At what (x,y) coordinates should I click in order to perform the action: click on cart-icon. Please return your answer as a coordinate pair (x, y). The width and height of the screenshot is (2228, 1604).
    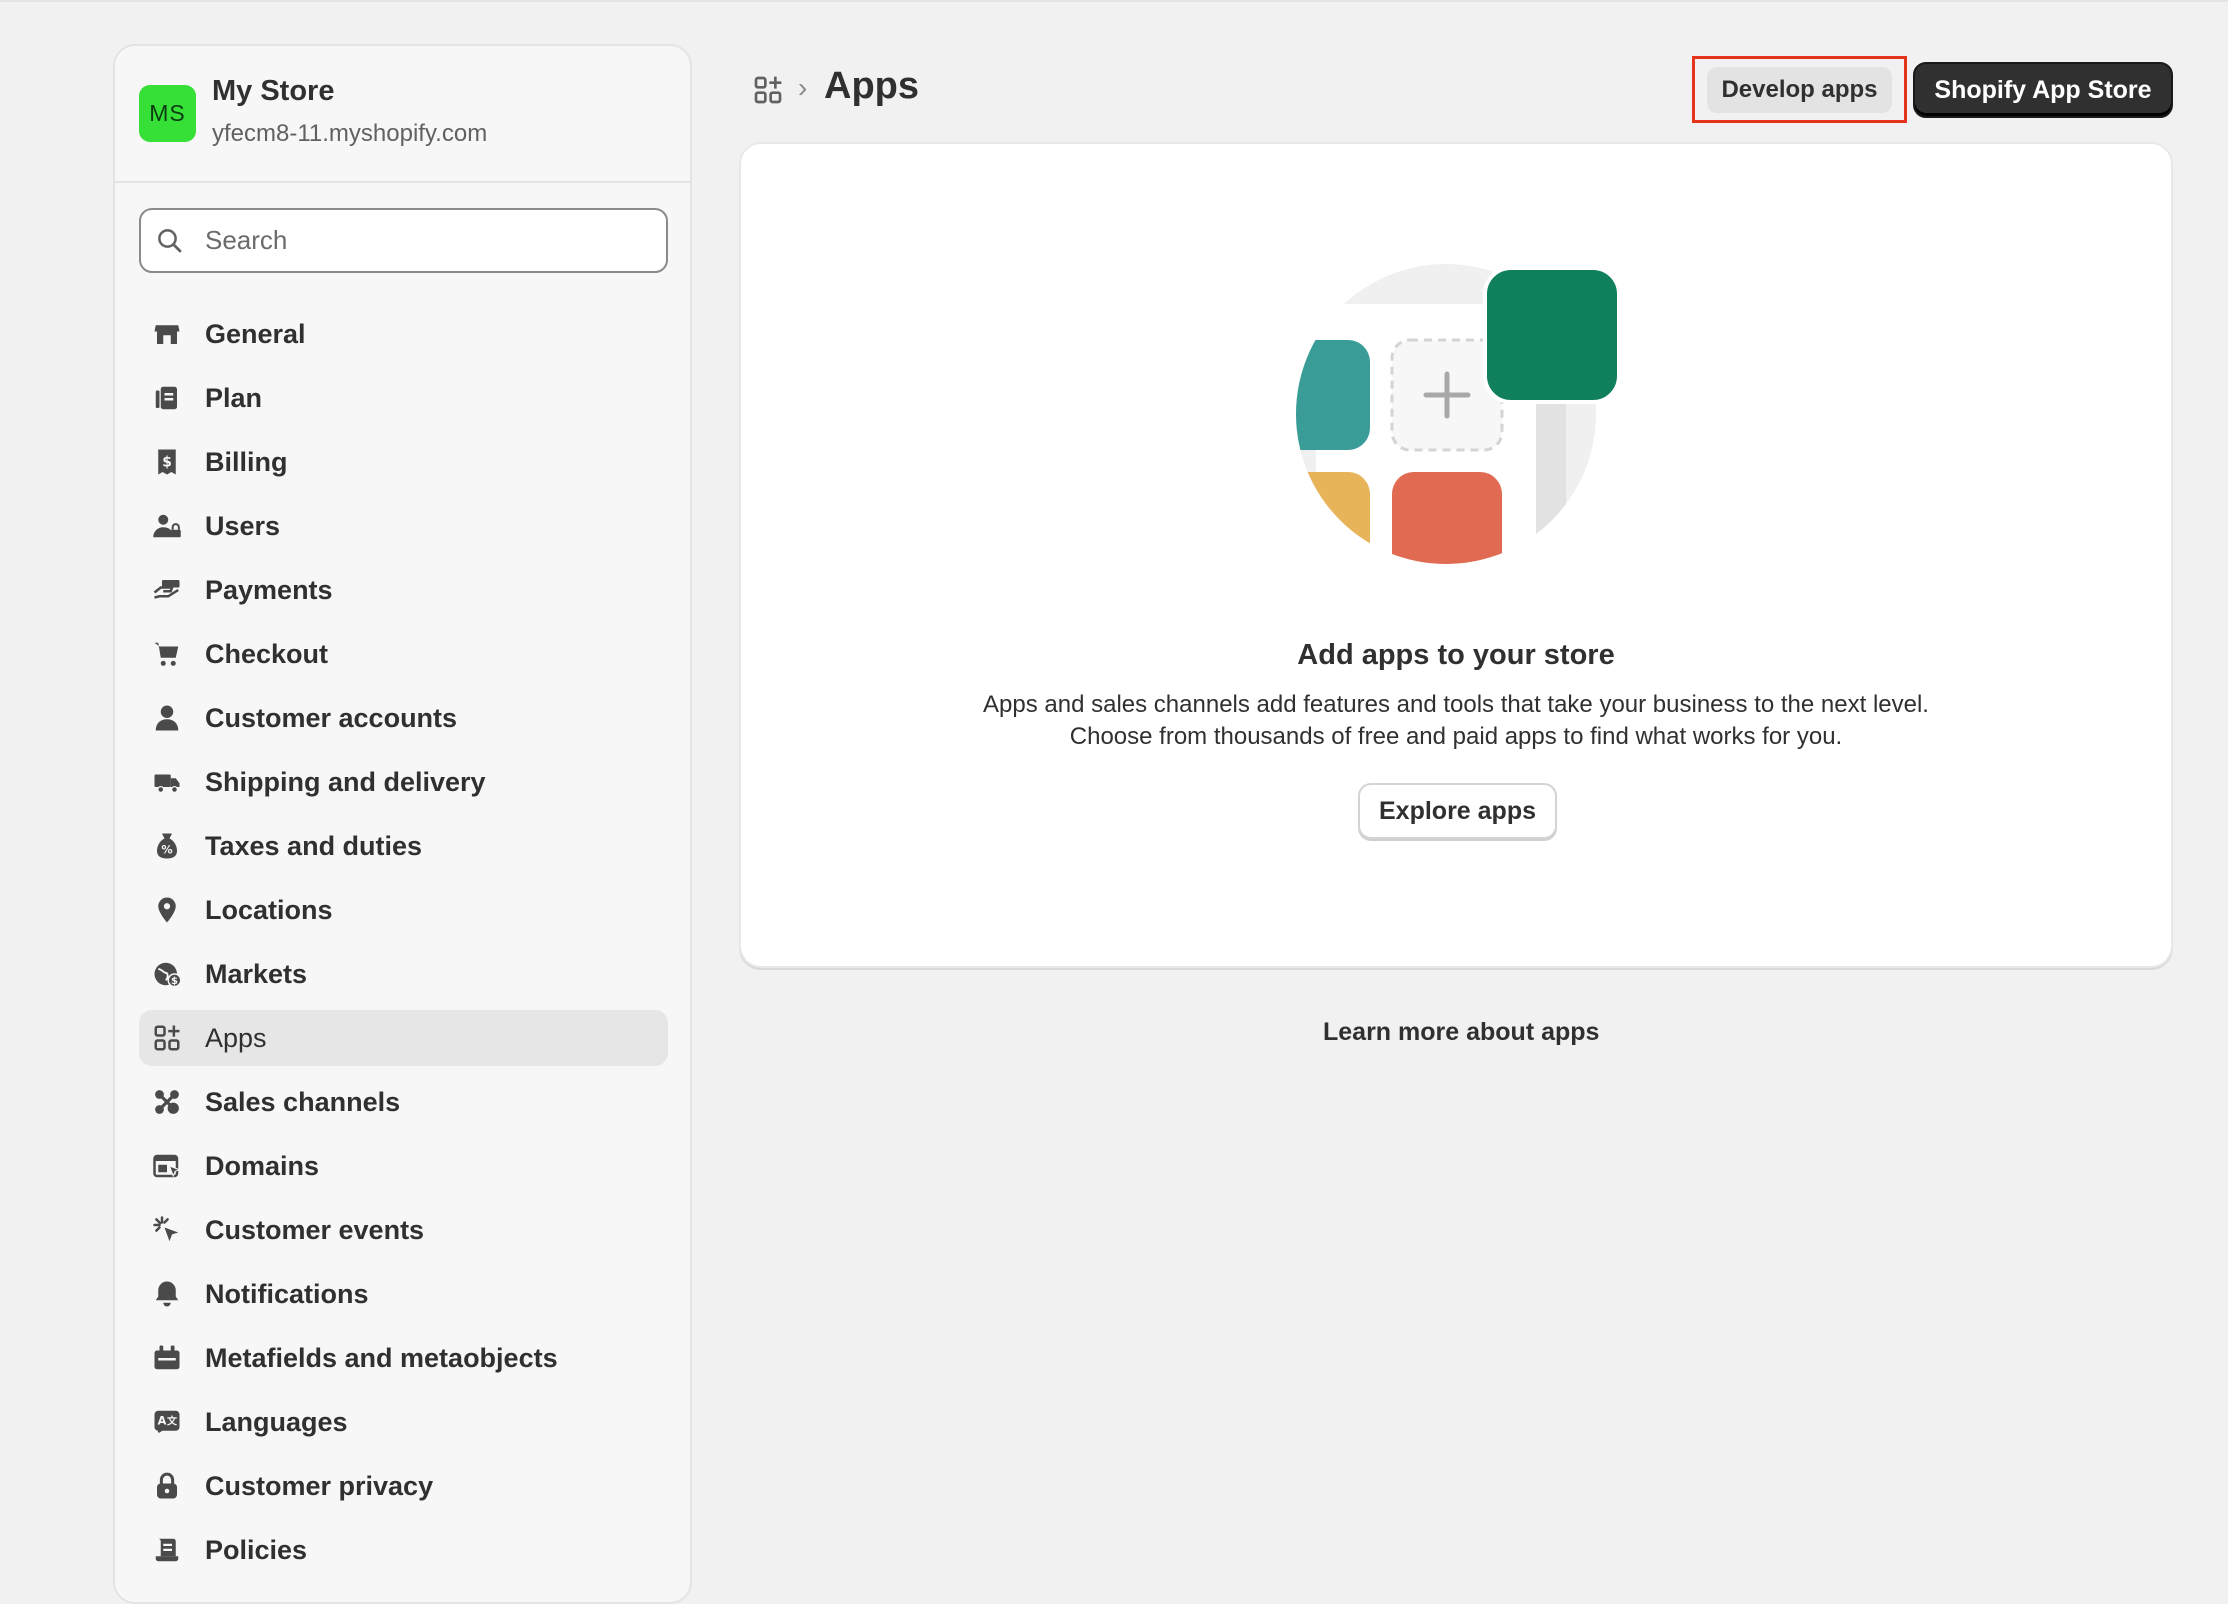
    Looking at the image, I should click on (167, 654).